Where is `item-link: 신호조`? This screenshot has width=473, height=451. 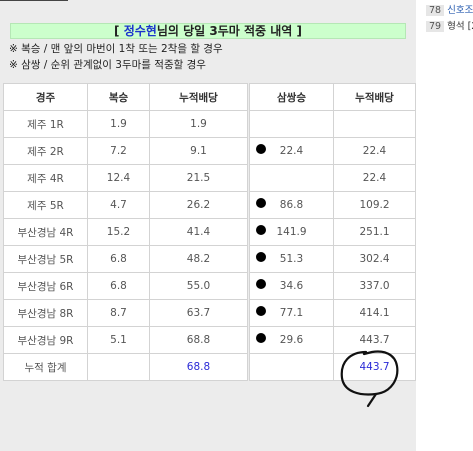
item-link: 신호조 is located at coordinates (460, 10).